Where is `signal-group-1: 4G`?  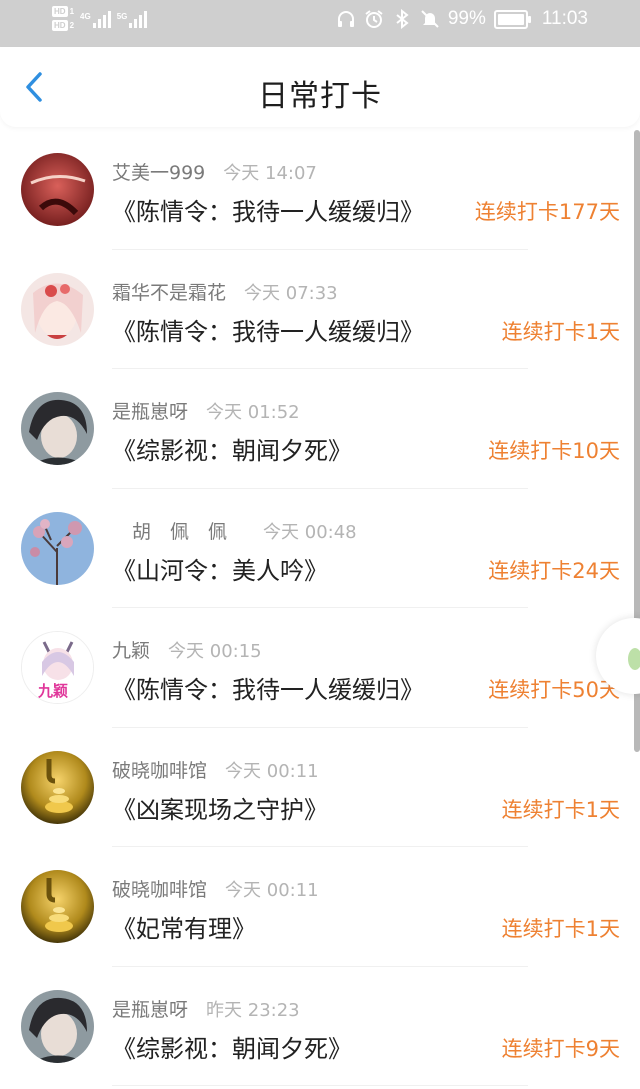 signal-group-1: 4G is located at coordinates (95, 19).